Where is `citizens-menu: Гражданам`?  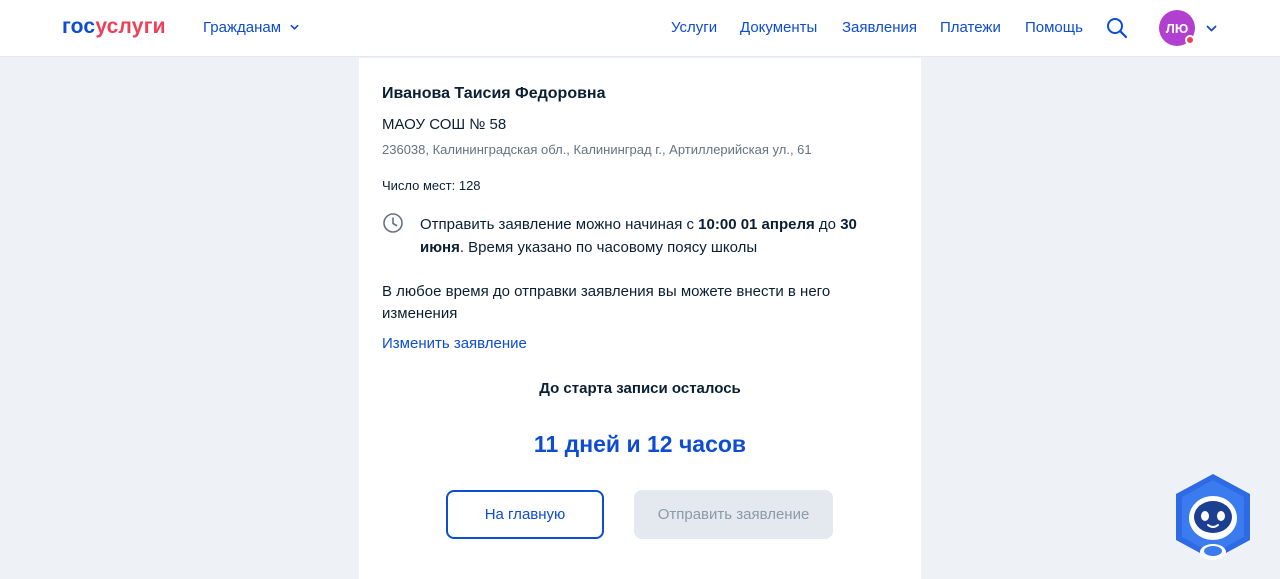 citizens-menu: Гражданам is located at coordinates (251, 27).